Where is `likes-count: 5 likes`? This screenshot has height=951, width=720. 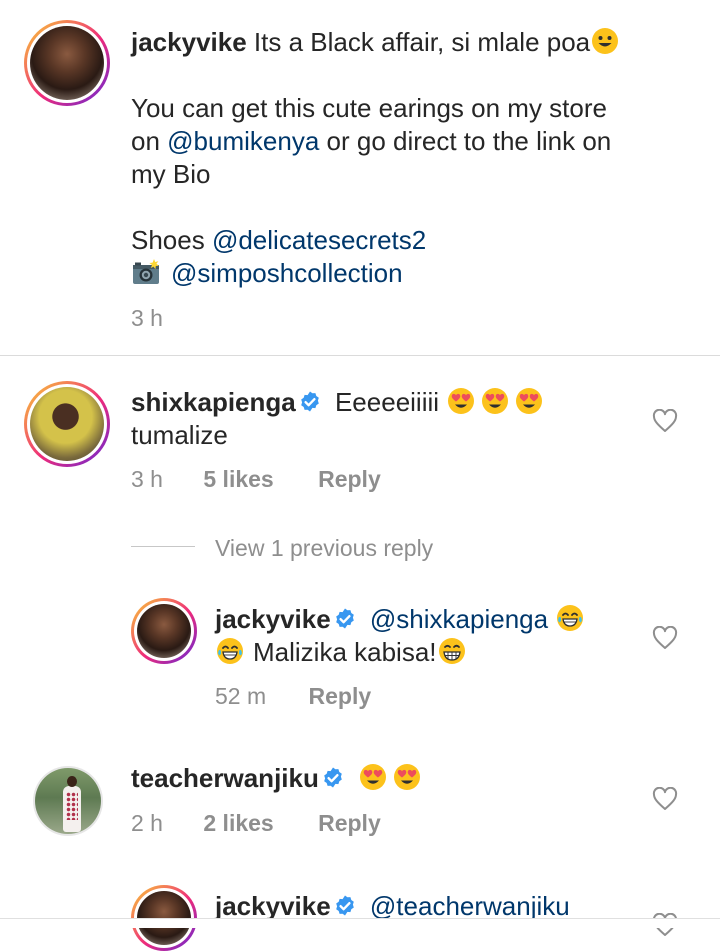 likes-count: 5 likes is located at coordinates (238, 479).